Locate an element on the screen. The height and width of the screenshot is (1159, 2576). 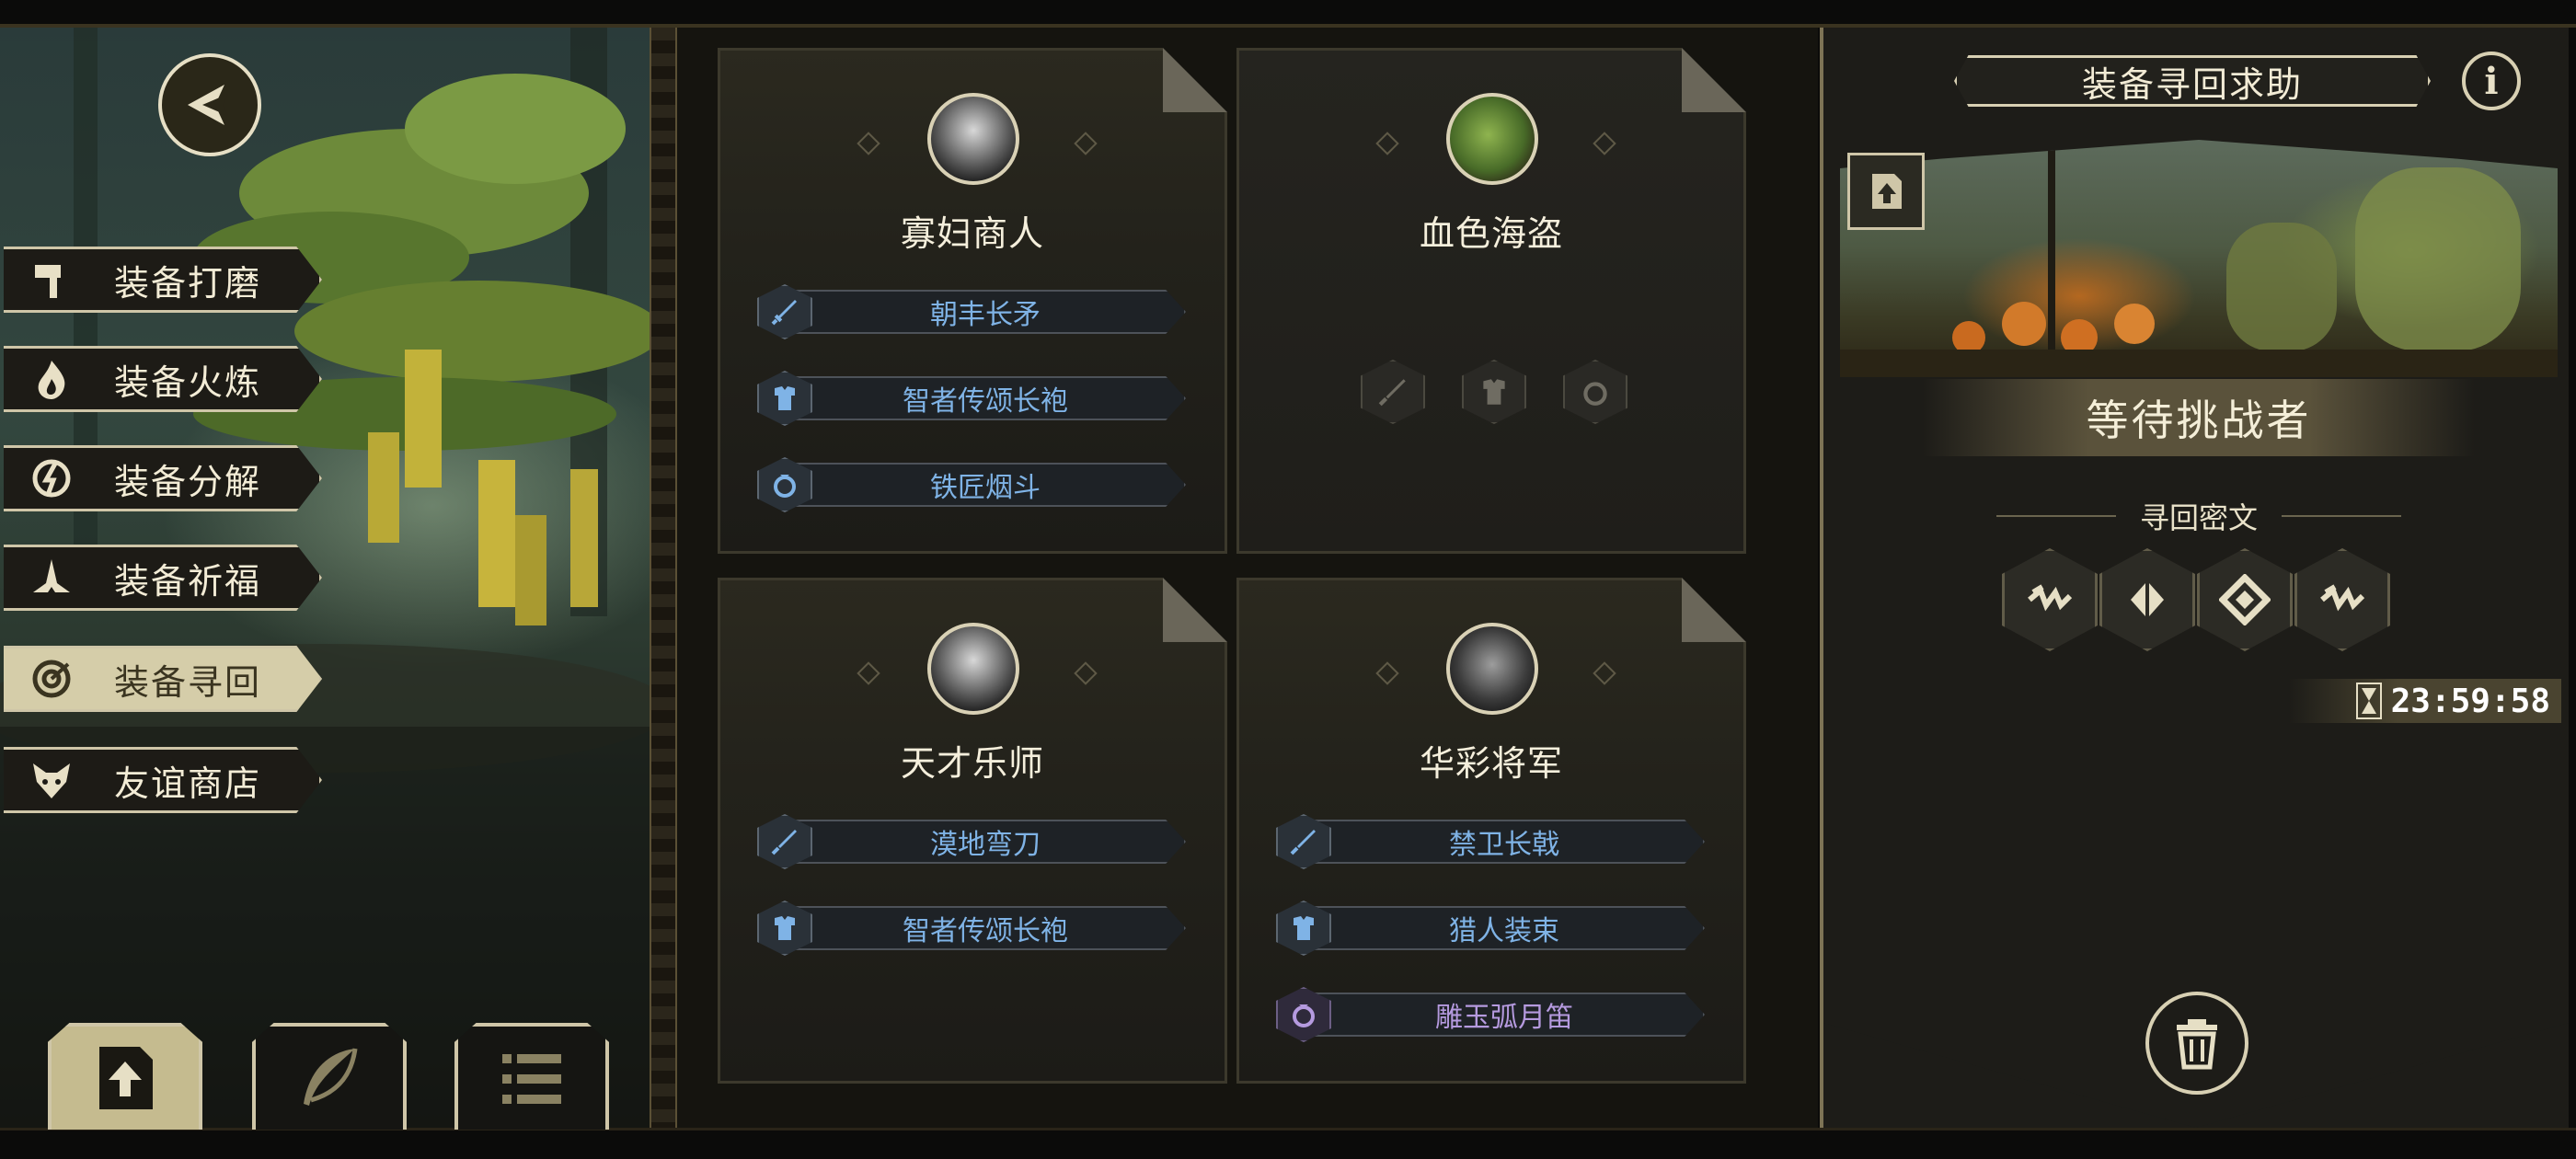
character-name: 血色海盗 is located at coordinates (1491, 233).